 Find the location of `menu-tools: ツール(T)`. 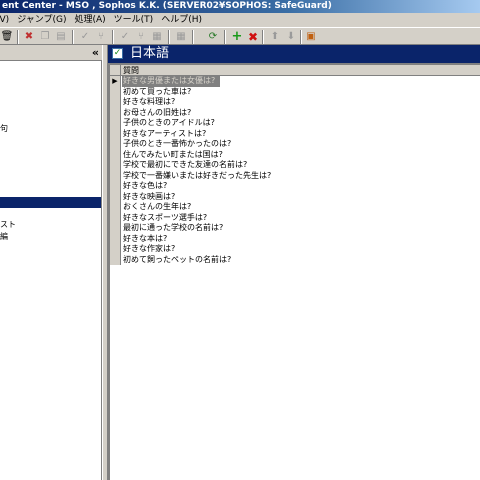

menu-tools: ツール(T) is located at coordinates (136, 20).